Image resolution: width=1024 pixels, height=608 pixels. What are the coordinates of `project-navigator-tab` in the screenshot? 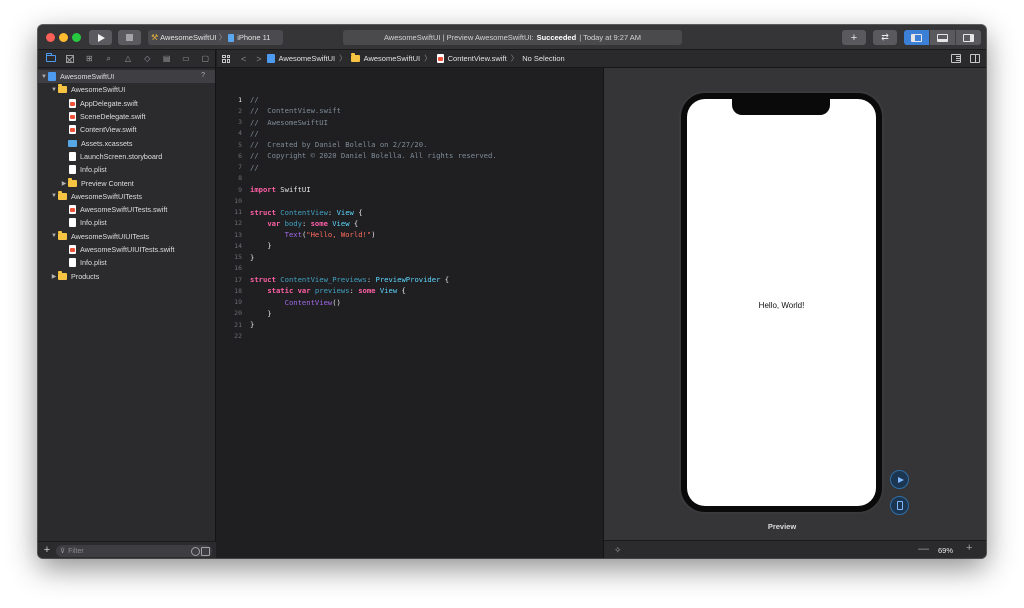 It's located at (50, 59).